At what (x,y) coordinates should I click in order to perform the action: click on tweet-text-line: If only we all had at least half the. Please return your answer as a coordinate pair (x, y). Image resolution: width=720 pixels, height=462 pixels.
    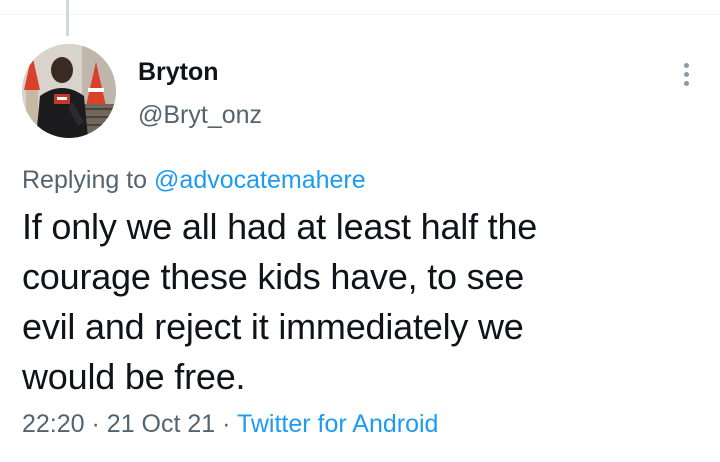
    Looking at the image, I should click on (280, 226).